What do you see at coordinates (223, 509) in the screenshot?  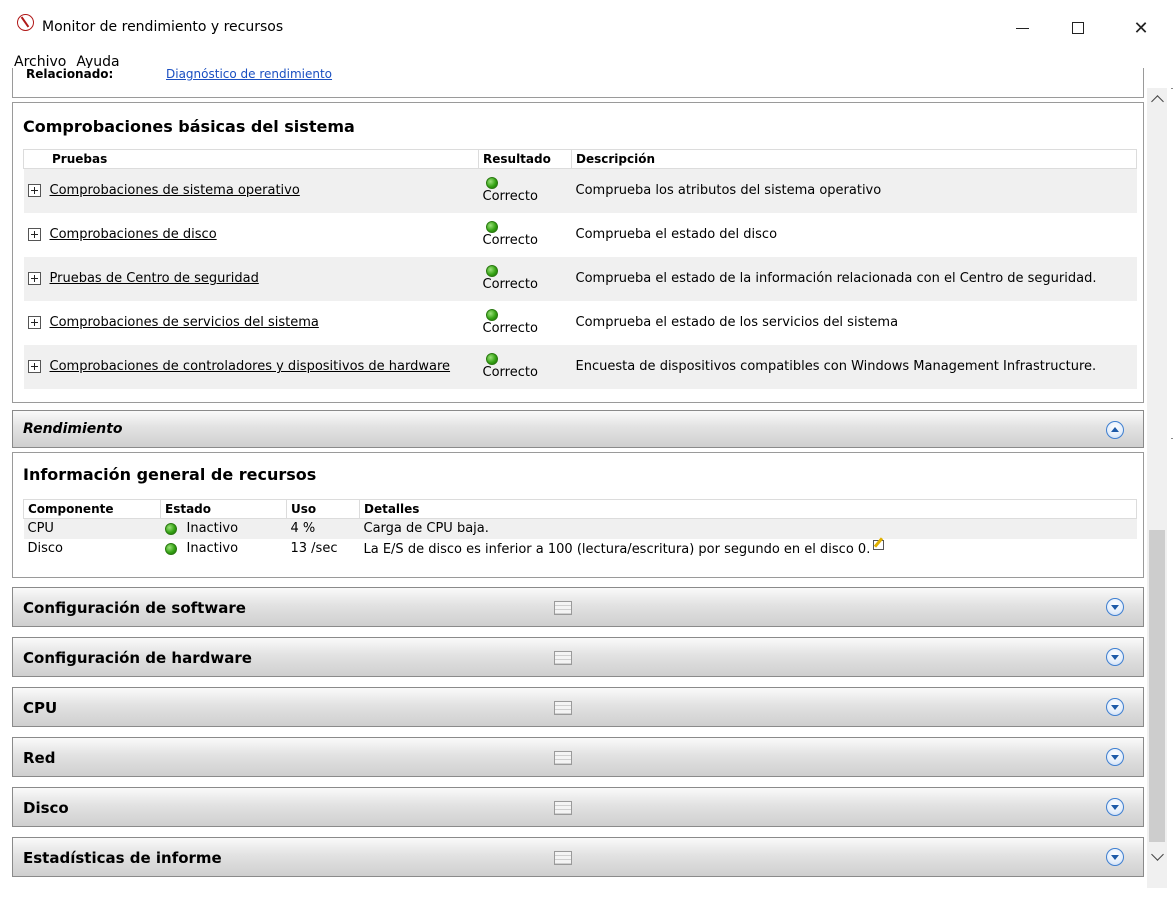 I see `column-header-estado: Estado` at bounding box center [223, 509].